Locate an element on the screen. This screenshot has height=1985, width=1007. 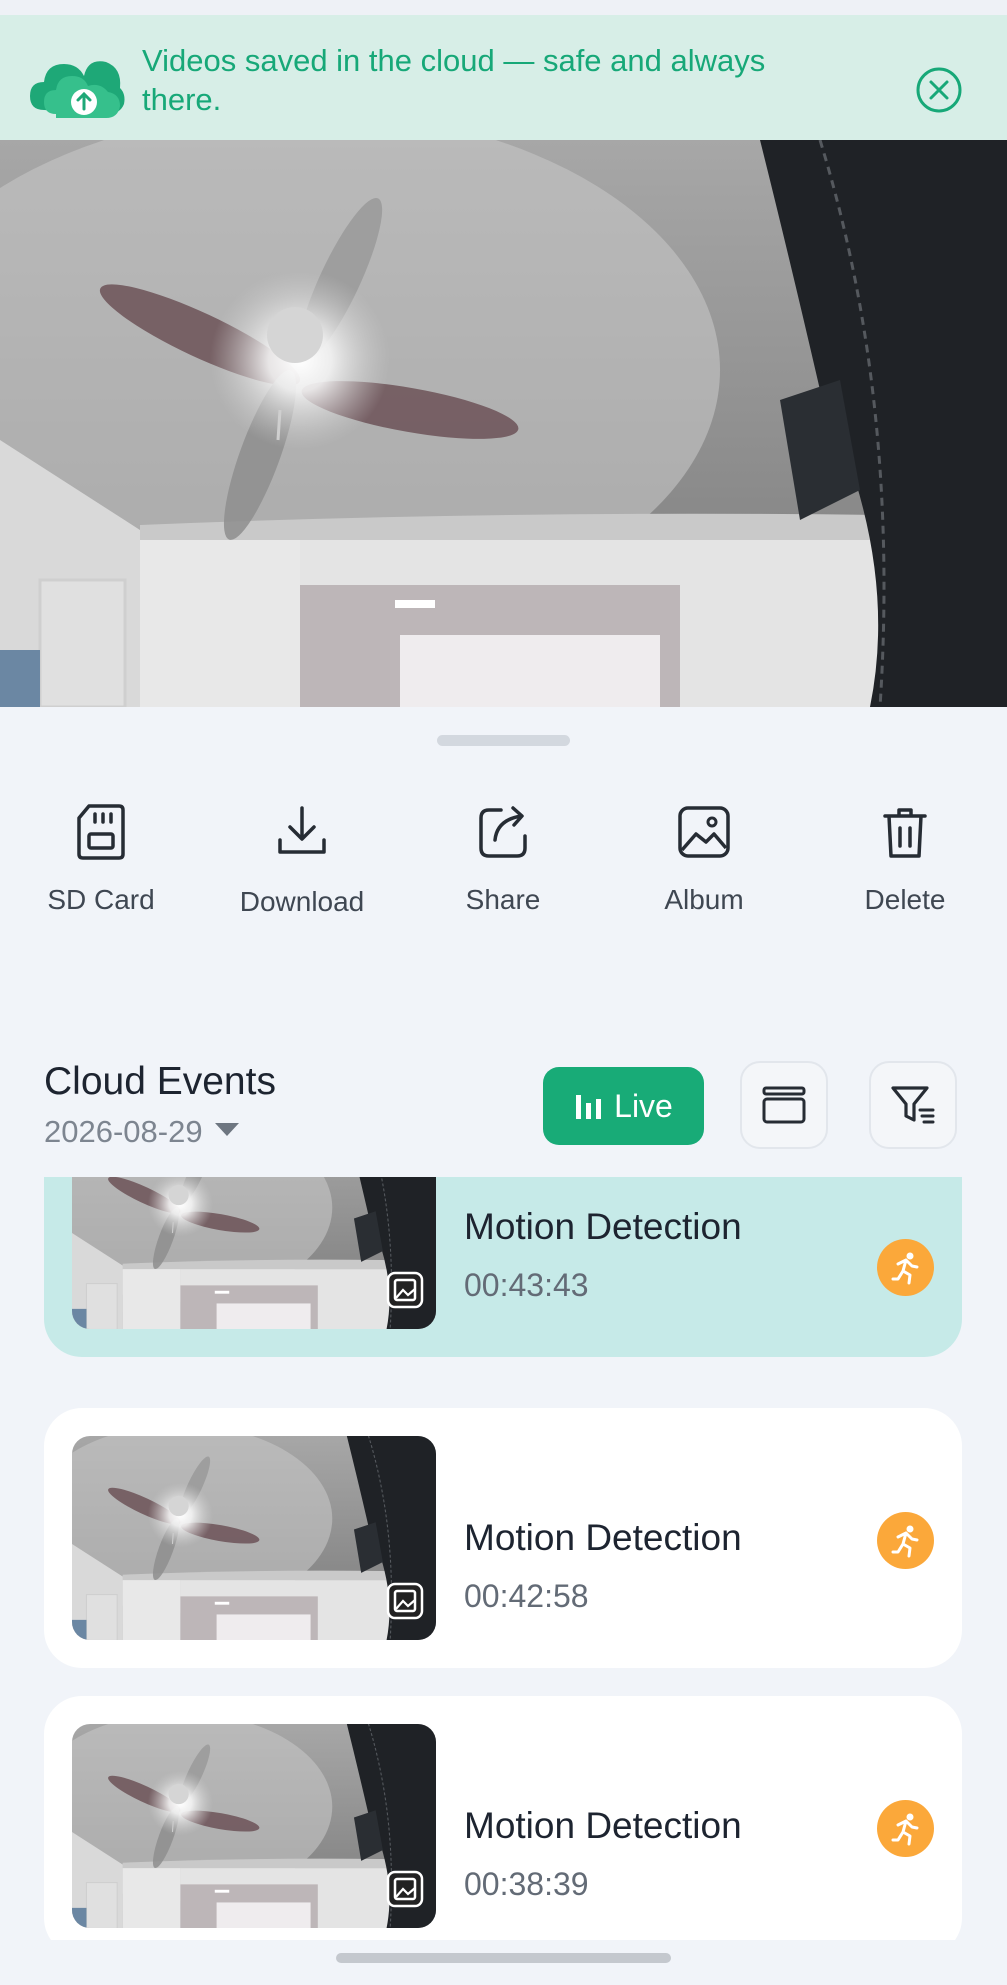
event-time: 00:43:43 is located at coordinates (526, 1285).